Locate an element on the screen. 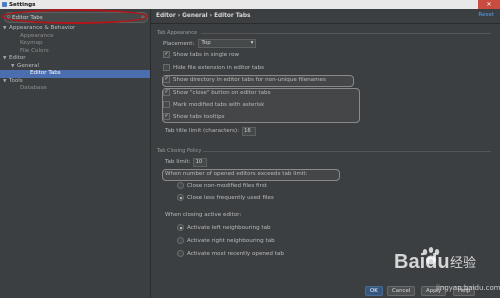  ok-button: OK is located at coordinates (374, 291).